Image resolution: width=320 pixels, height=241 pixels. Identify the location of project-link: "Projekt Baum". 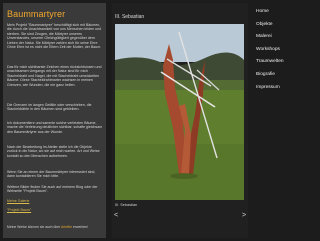
(19, 210).